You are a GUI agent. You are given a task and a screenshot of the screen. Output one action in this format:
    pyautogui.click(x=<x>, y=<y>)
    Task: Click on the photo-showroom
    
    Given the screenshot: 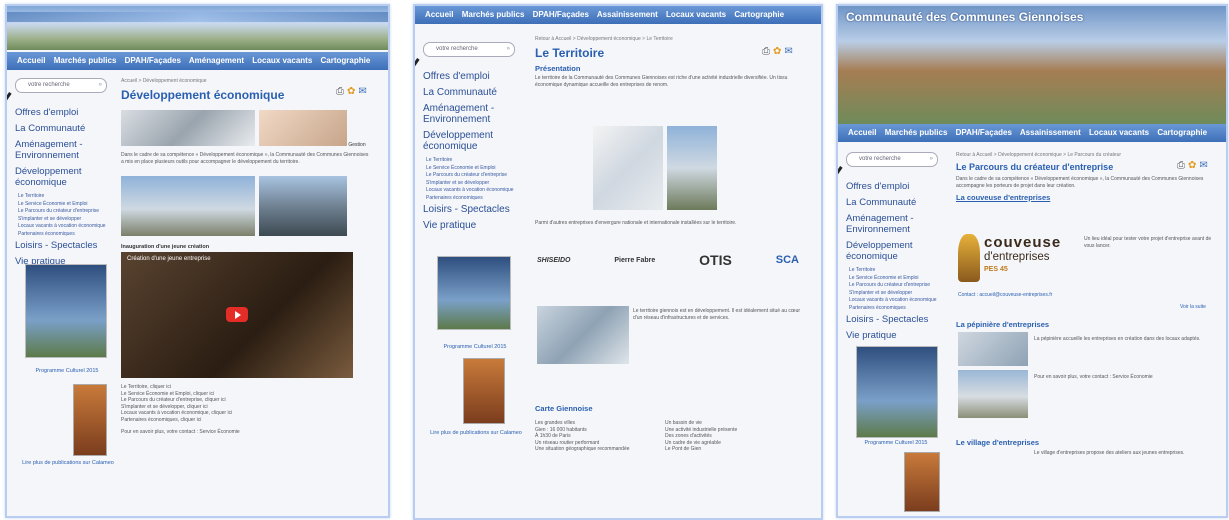 What is the action you would take?
    pyautogui.click(x=628, y=168)
    